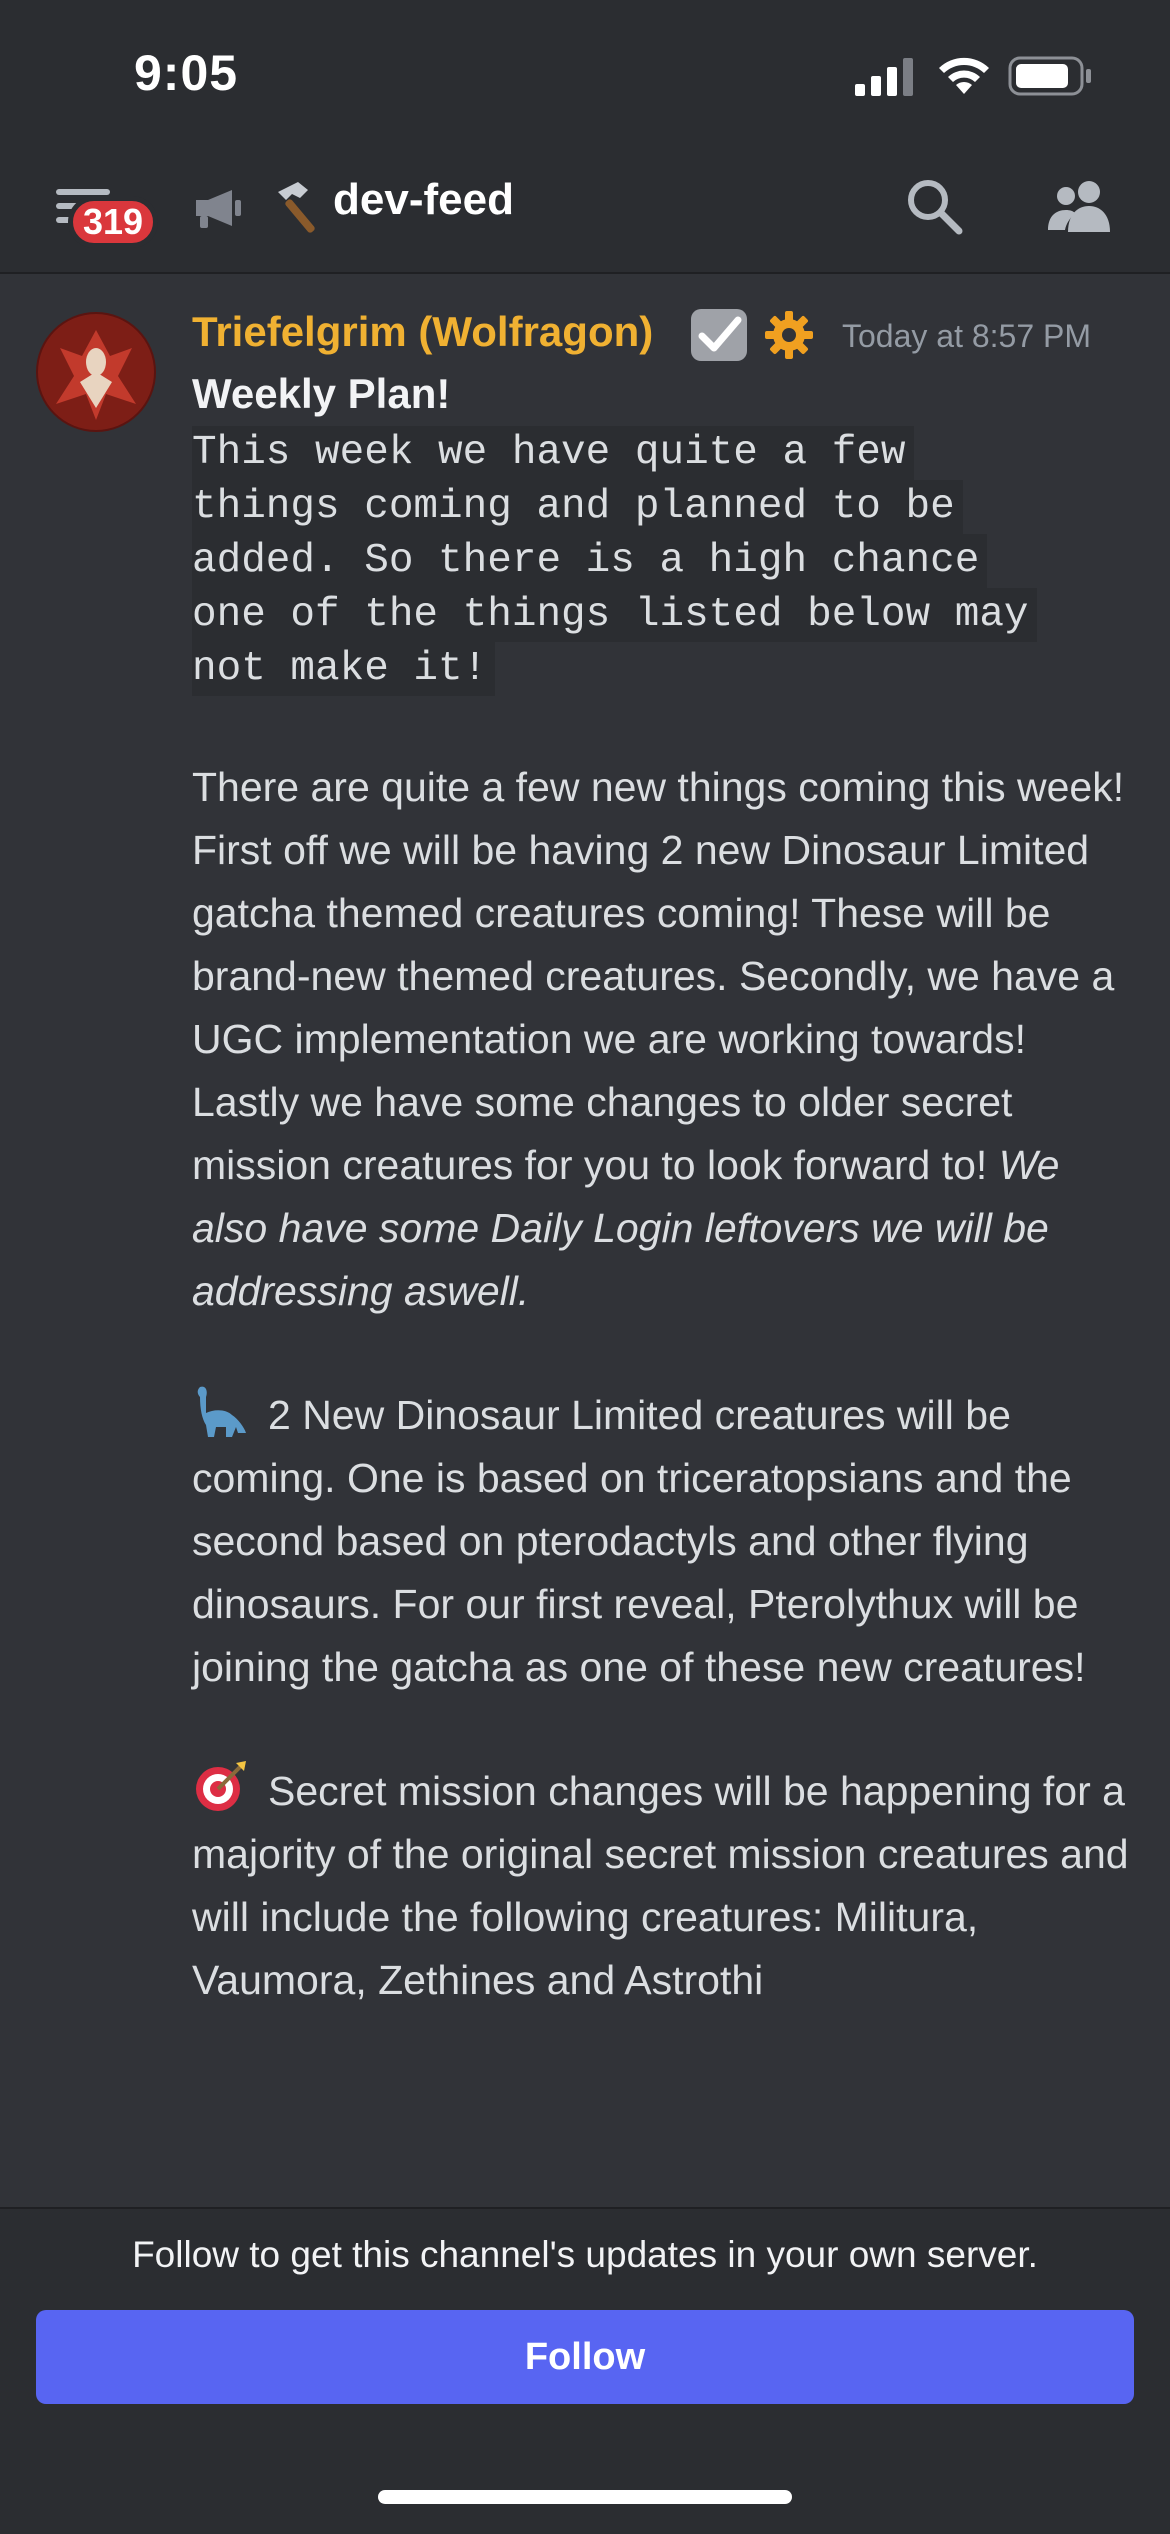 The height and width of the screenshot is (2534, 1170). Describe the element at coordinates (344, 669) in the screenshot. I see `code-line: not make it!` at that location.